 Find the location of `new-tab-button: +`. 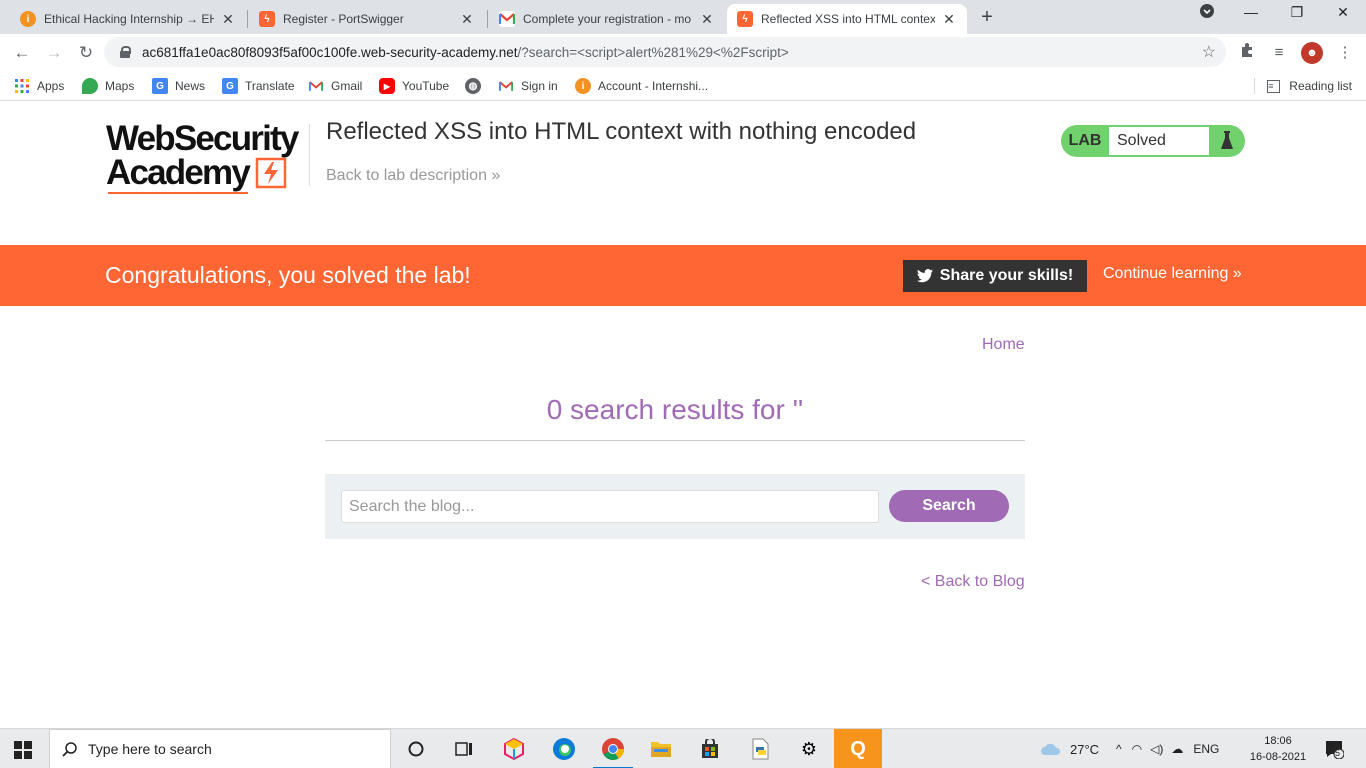

new-tab-button: + is located at coordinates (987, 17).